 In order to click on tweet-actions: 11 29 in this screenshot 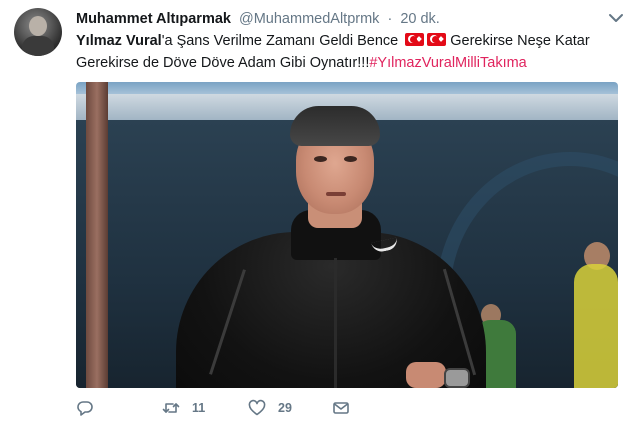, I will do `click(226, 408)`.